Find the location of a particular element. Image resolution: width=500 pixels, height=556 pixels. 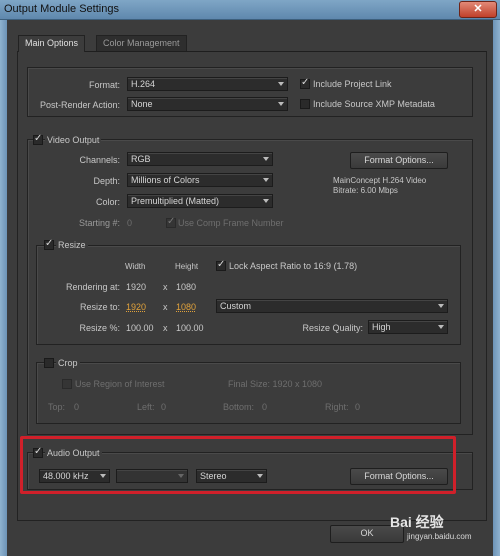

crop-bottom-label: Bottom: is located at coordinates (239, 407).